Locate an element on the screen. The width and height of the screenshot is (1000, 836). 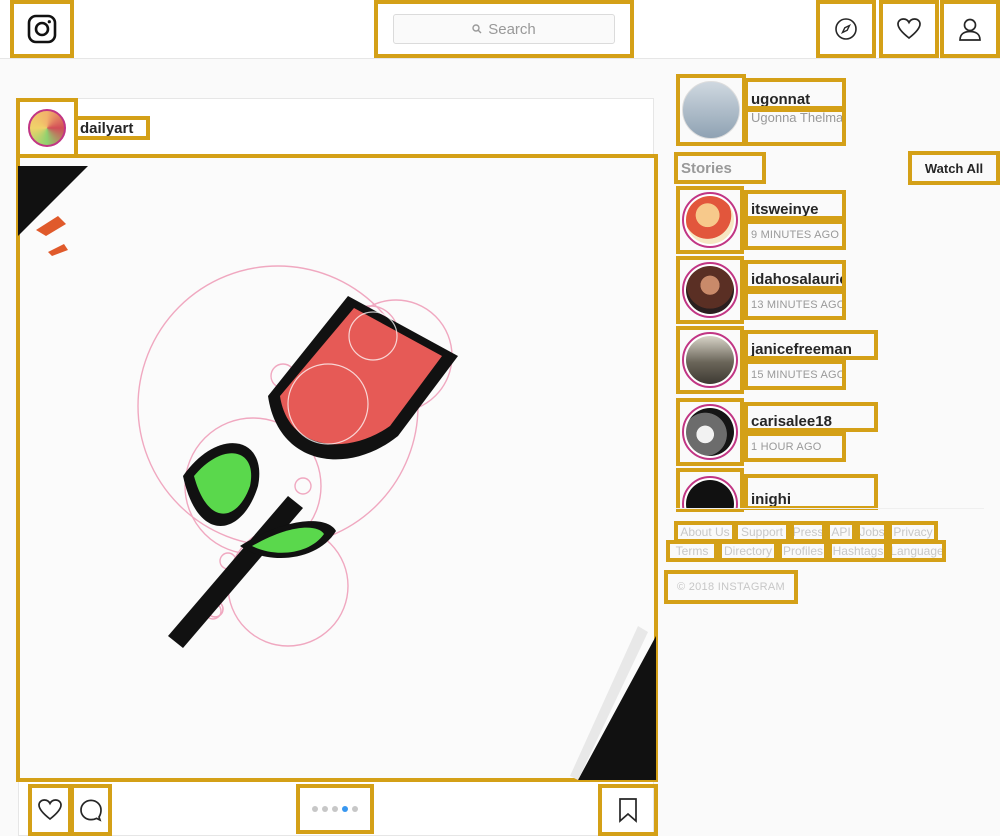
search-input: Search is located at coordinates (504, 29).